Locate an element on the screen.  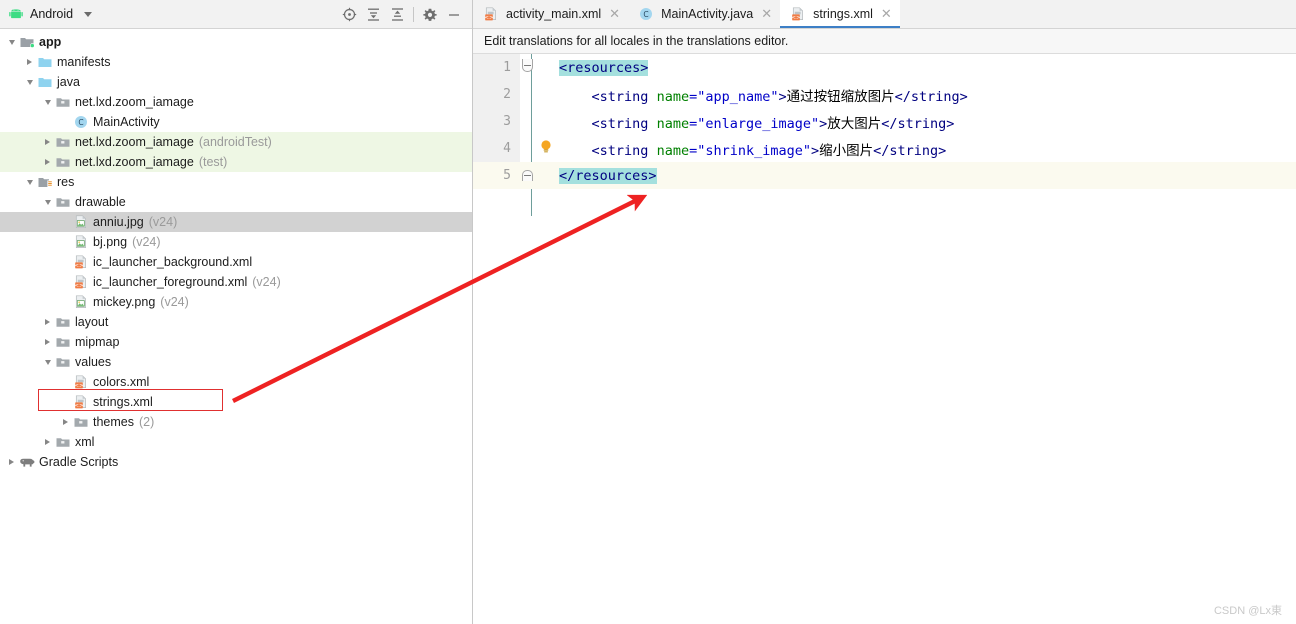
tree-row: Gradle Scripts is located at coordinates (236, 462).